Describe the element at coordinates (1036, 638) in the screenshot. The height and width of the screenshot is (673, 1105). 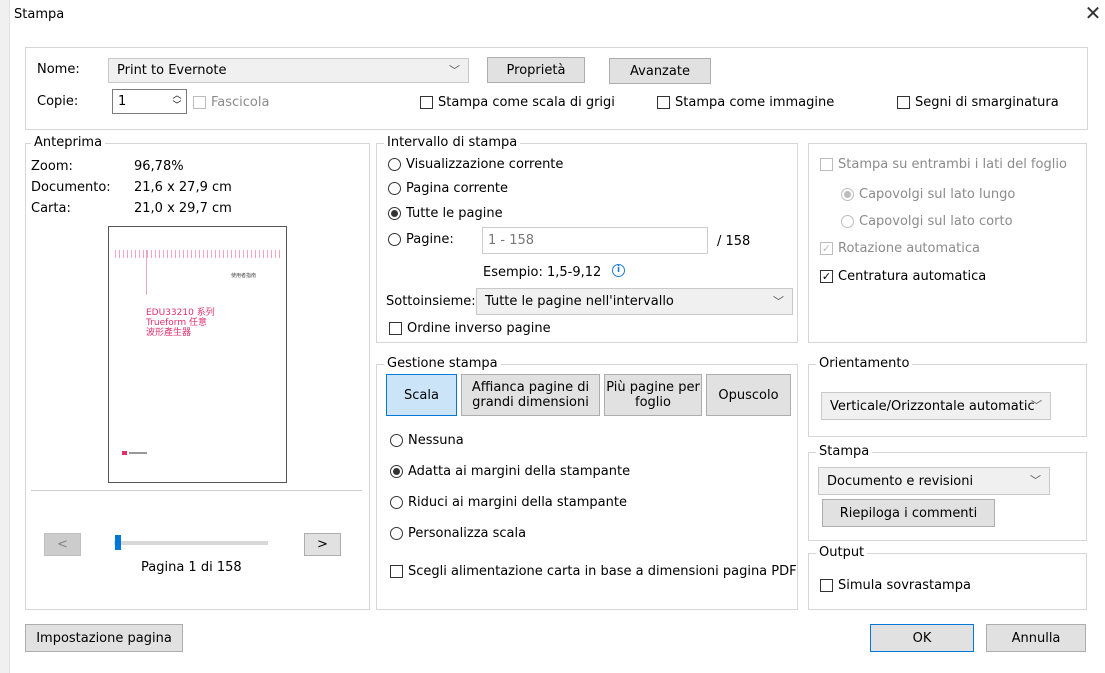
I see `cancel-button: Annulla` at that location.